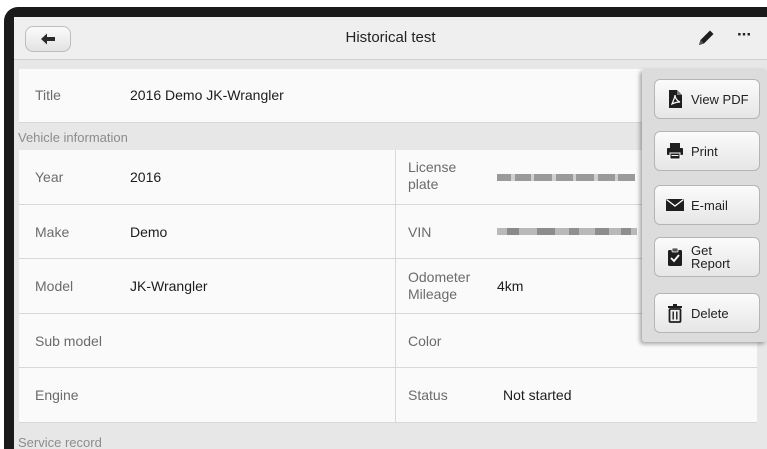 This screenshot has height=449, width=767. I want to click on model-label: Model, so click(54, 286).